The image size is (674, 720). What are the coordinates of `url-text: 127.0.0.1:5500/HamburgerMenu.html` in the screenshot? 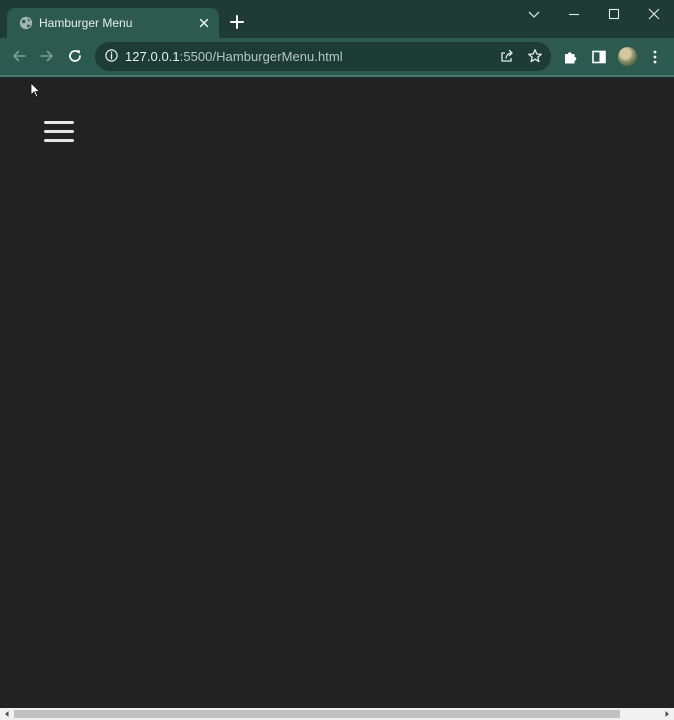 It's located at (234, 56).